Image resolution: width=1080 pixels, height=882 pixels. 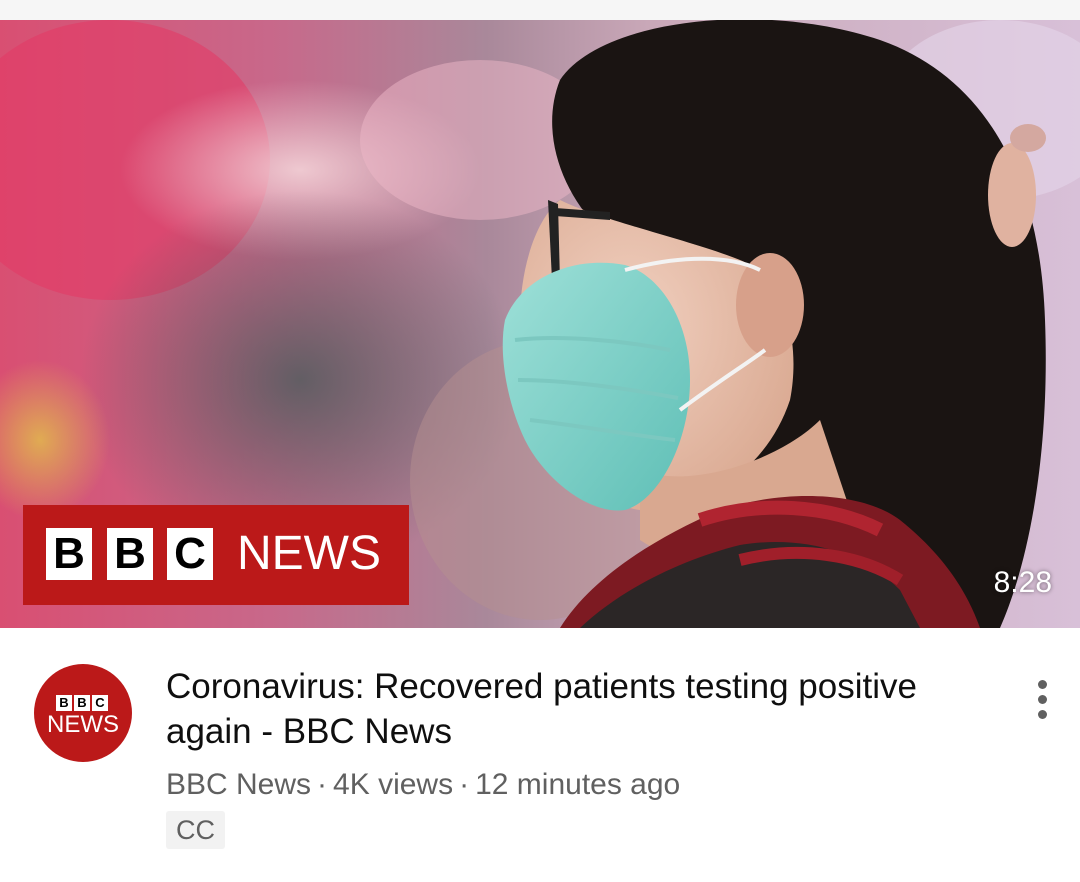 I want to click on top-divider, so click(x=540, y=10).